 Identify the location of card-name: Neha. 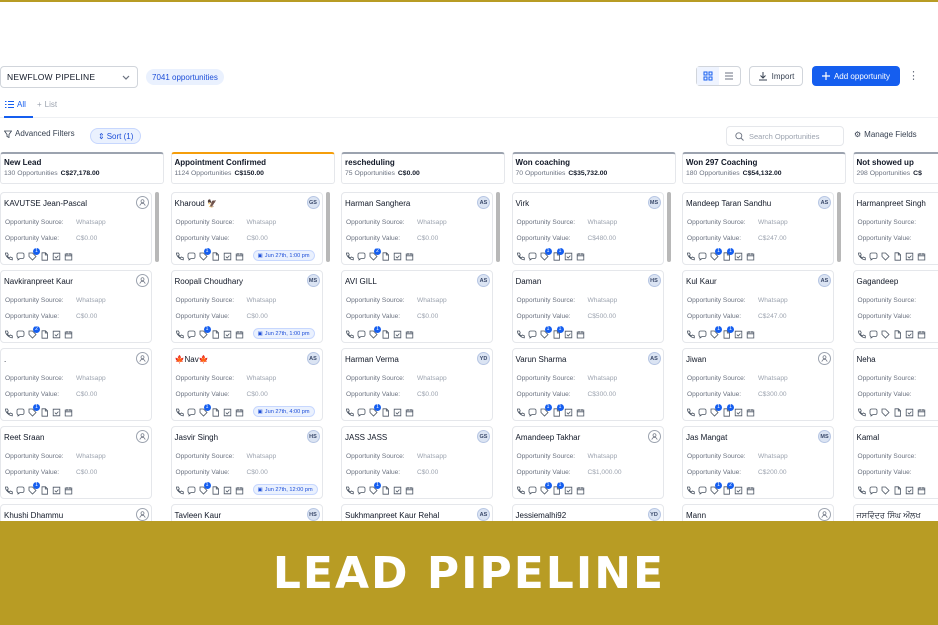
(866, 359).